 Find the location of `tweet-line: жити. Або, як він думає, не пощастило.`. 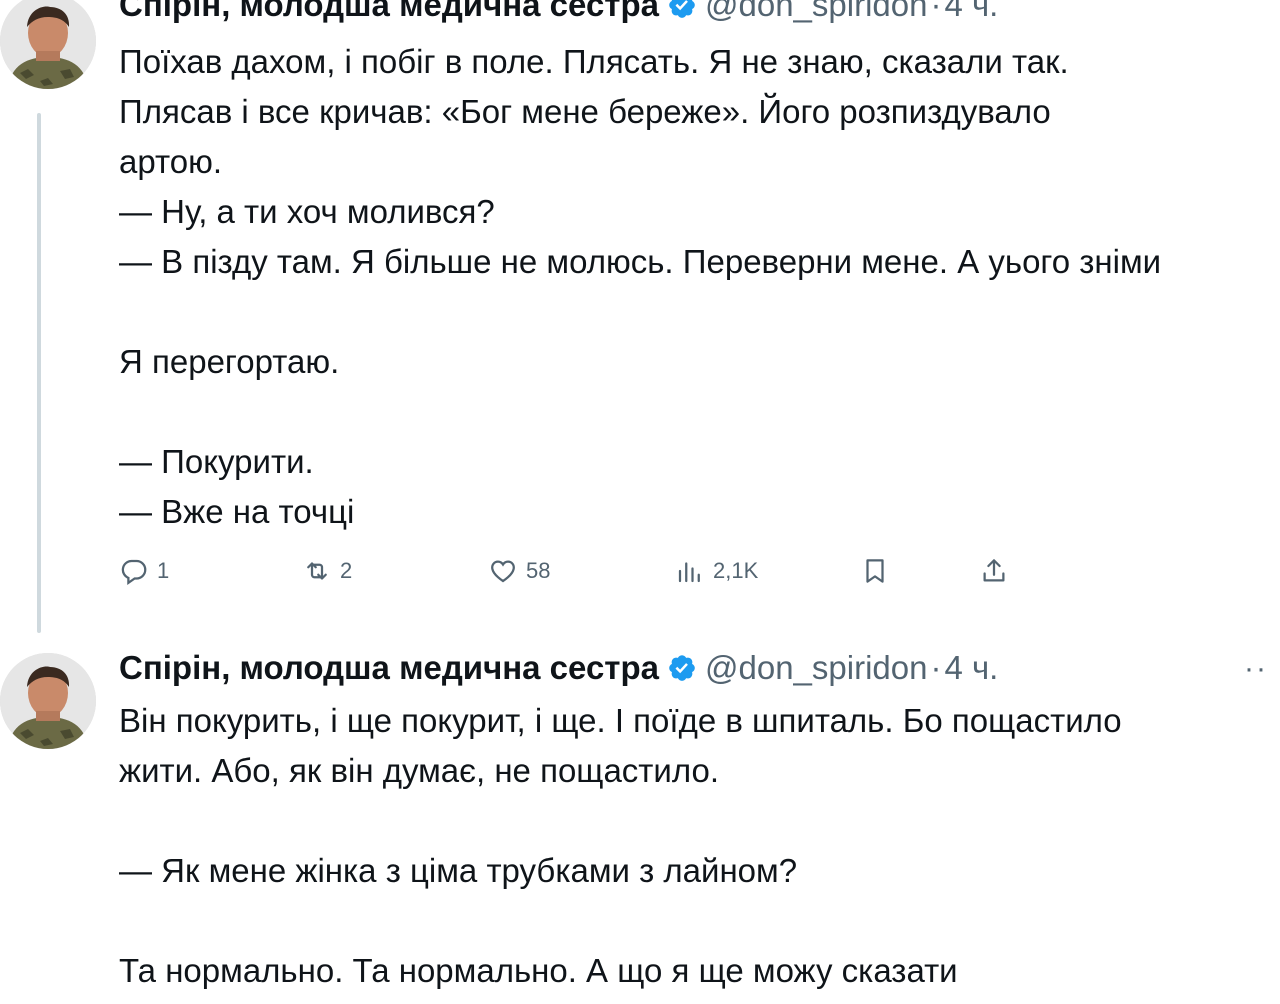

tweet-line: жити. Або, як він думає, не пощастило. is located at coordinates (419, 770).